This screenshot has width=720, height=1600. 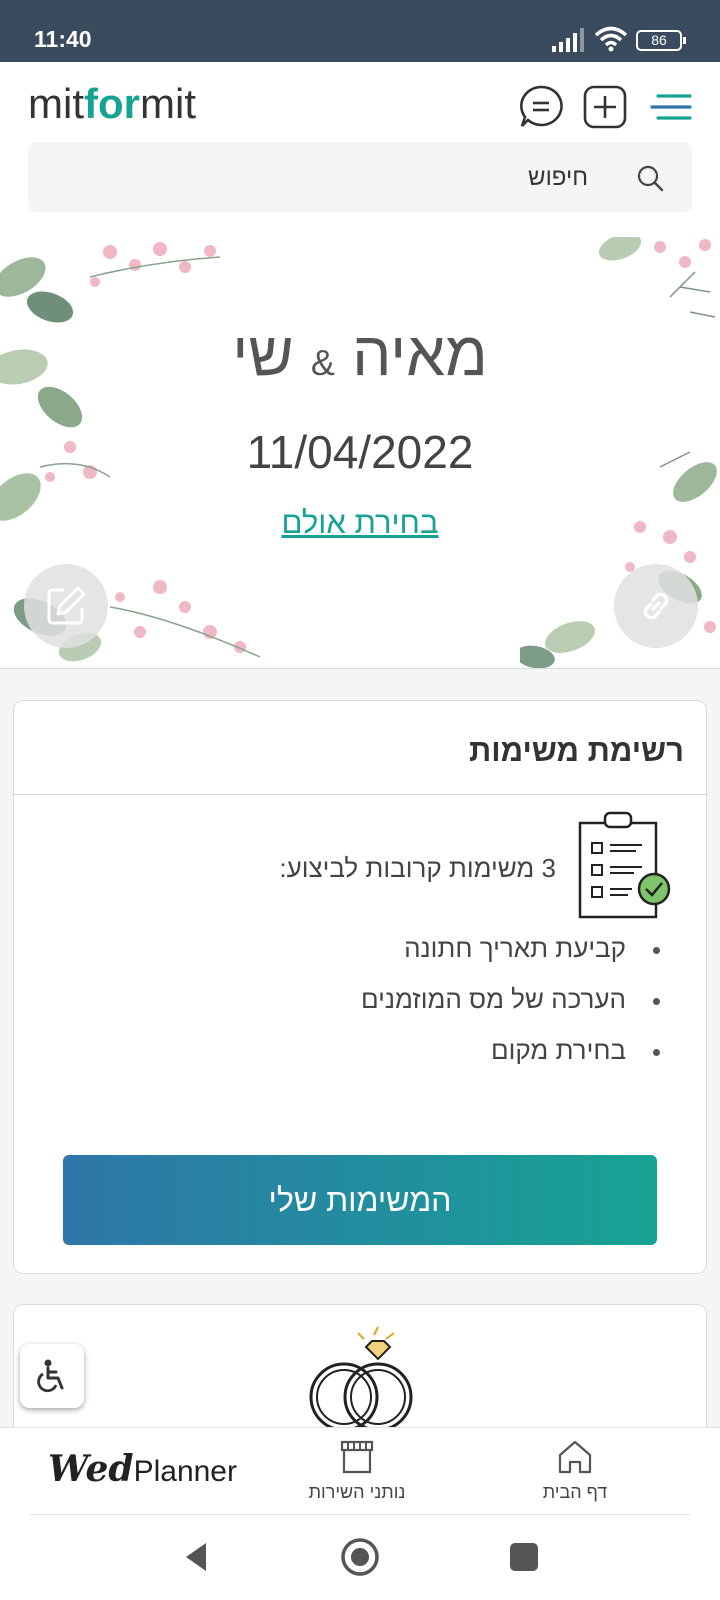 I want to click on partner2-name: שי, so click(x=263, y=354).